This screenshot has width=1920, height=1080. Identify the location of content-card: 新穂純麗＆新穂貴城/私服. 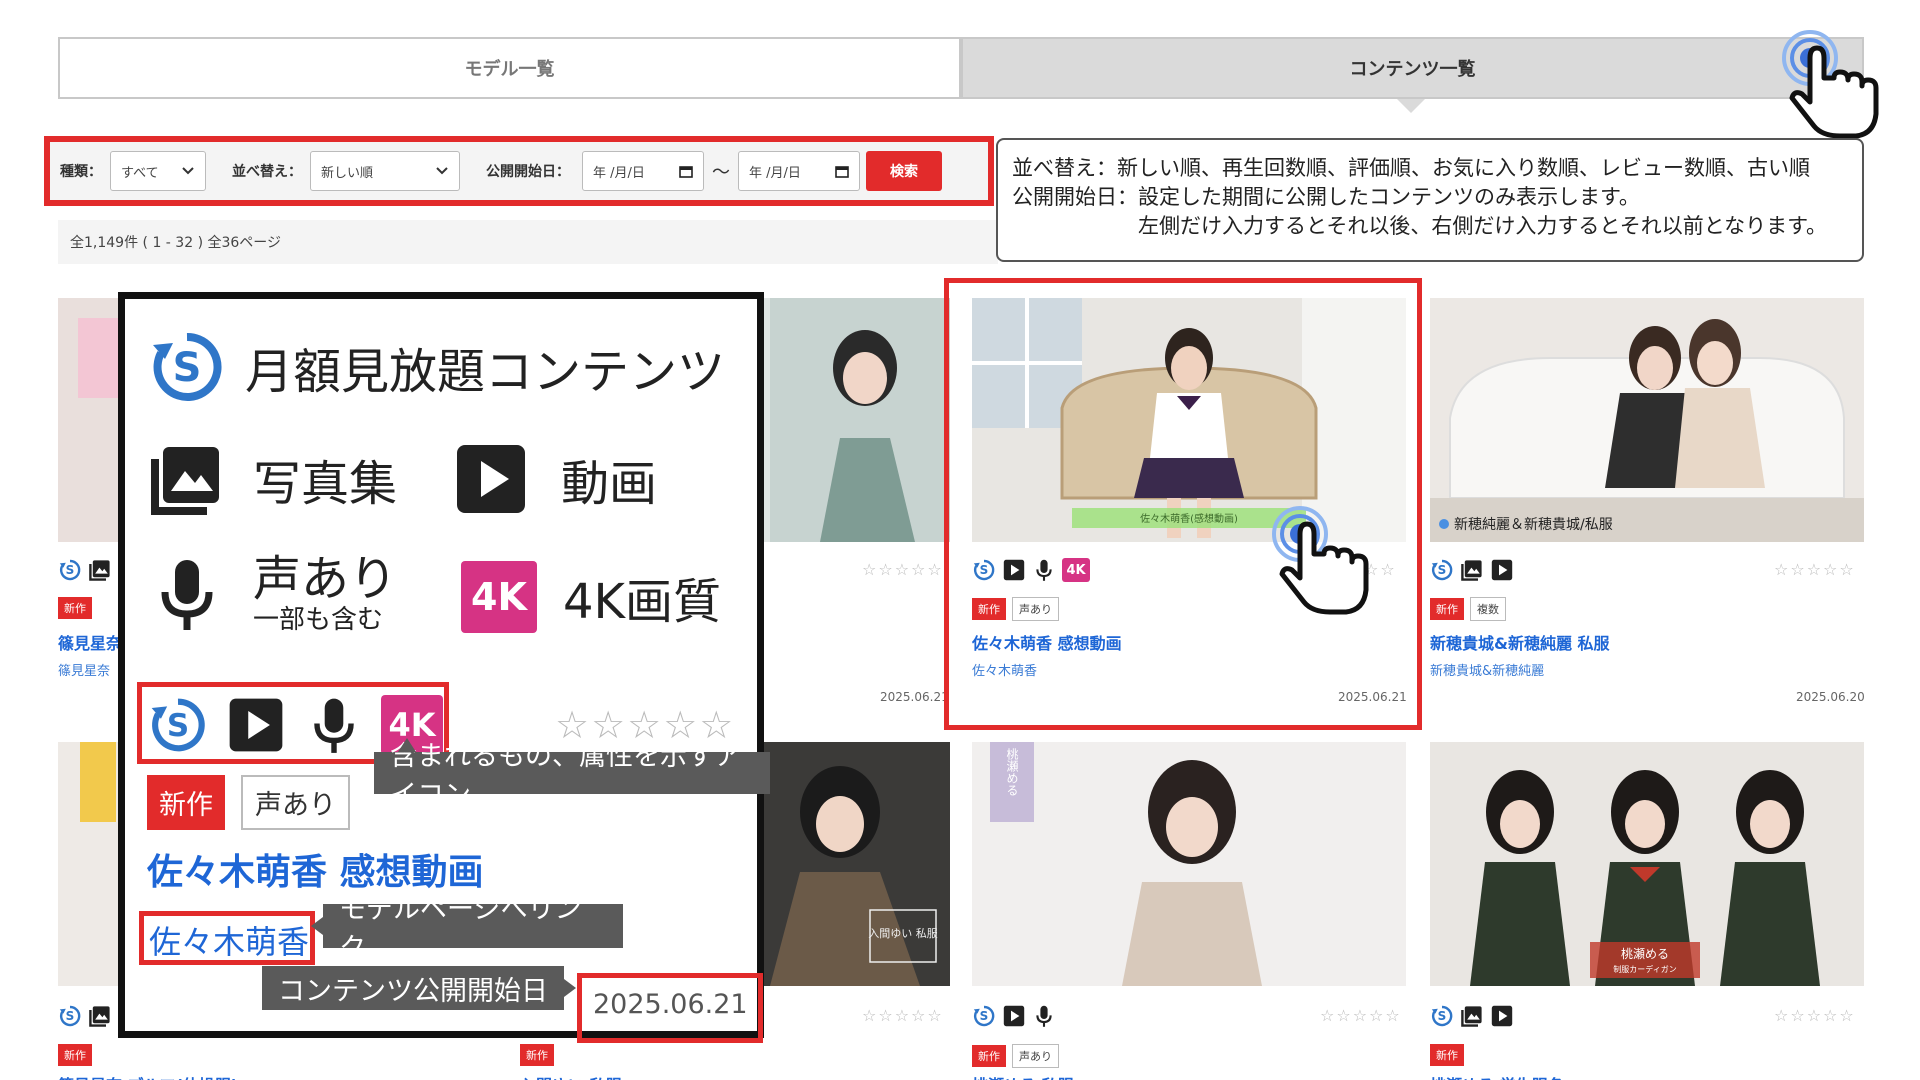
(1647, 422).